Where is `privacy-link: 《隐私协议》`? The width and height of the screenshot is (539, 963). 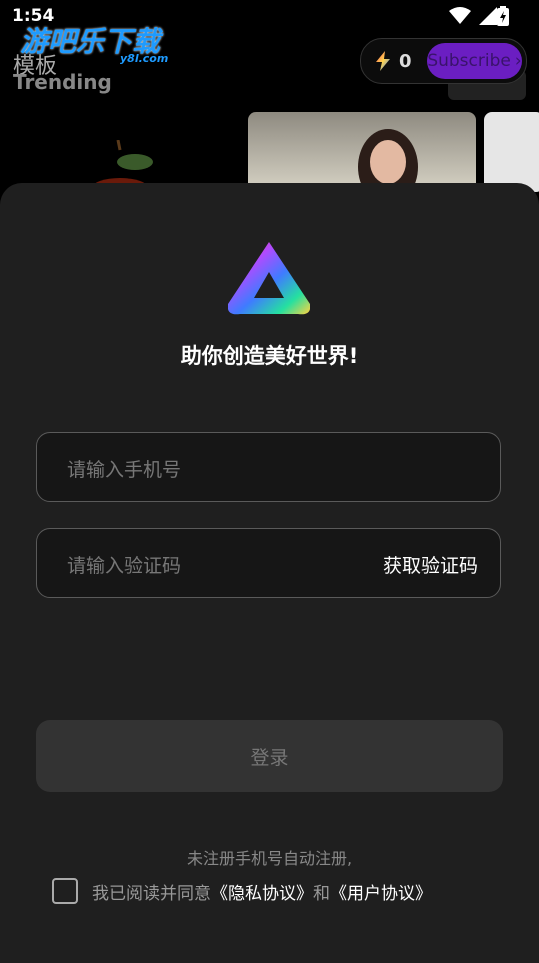
privacy-link: 《隐私协议》 is located at coordinates (262, 891).